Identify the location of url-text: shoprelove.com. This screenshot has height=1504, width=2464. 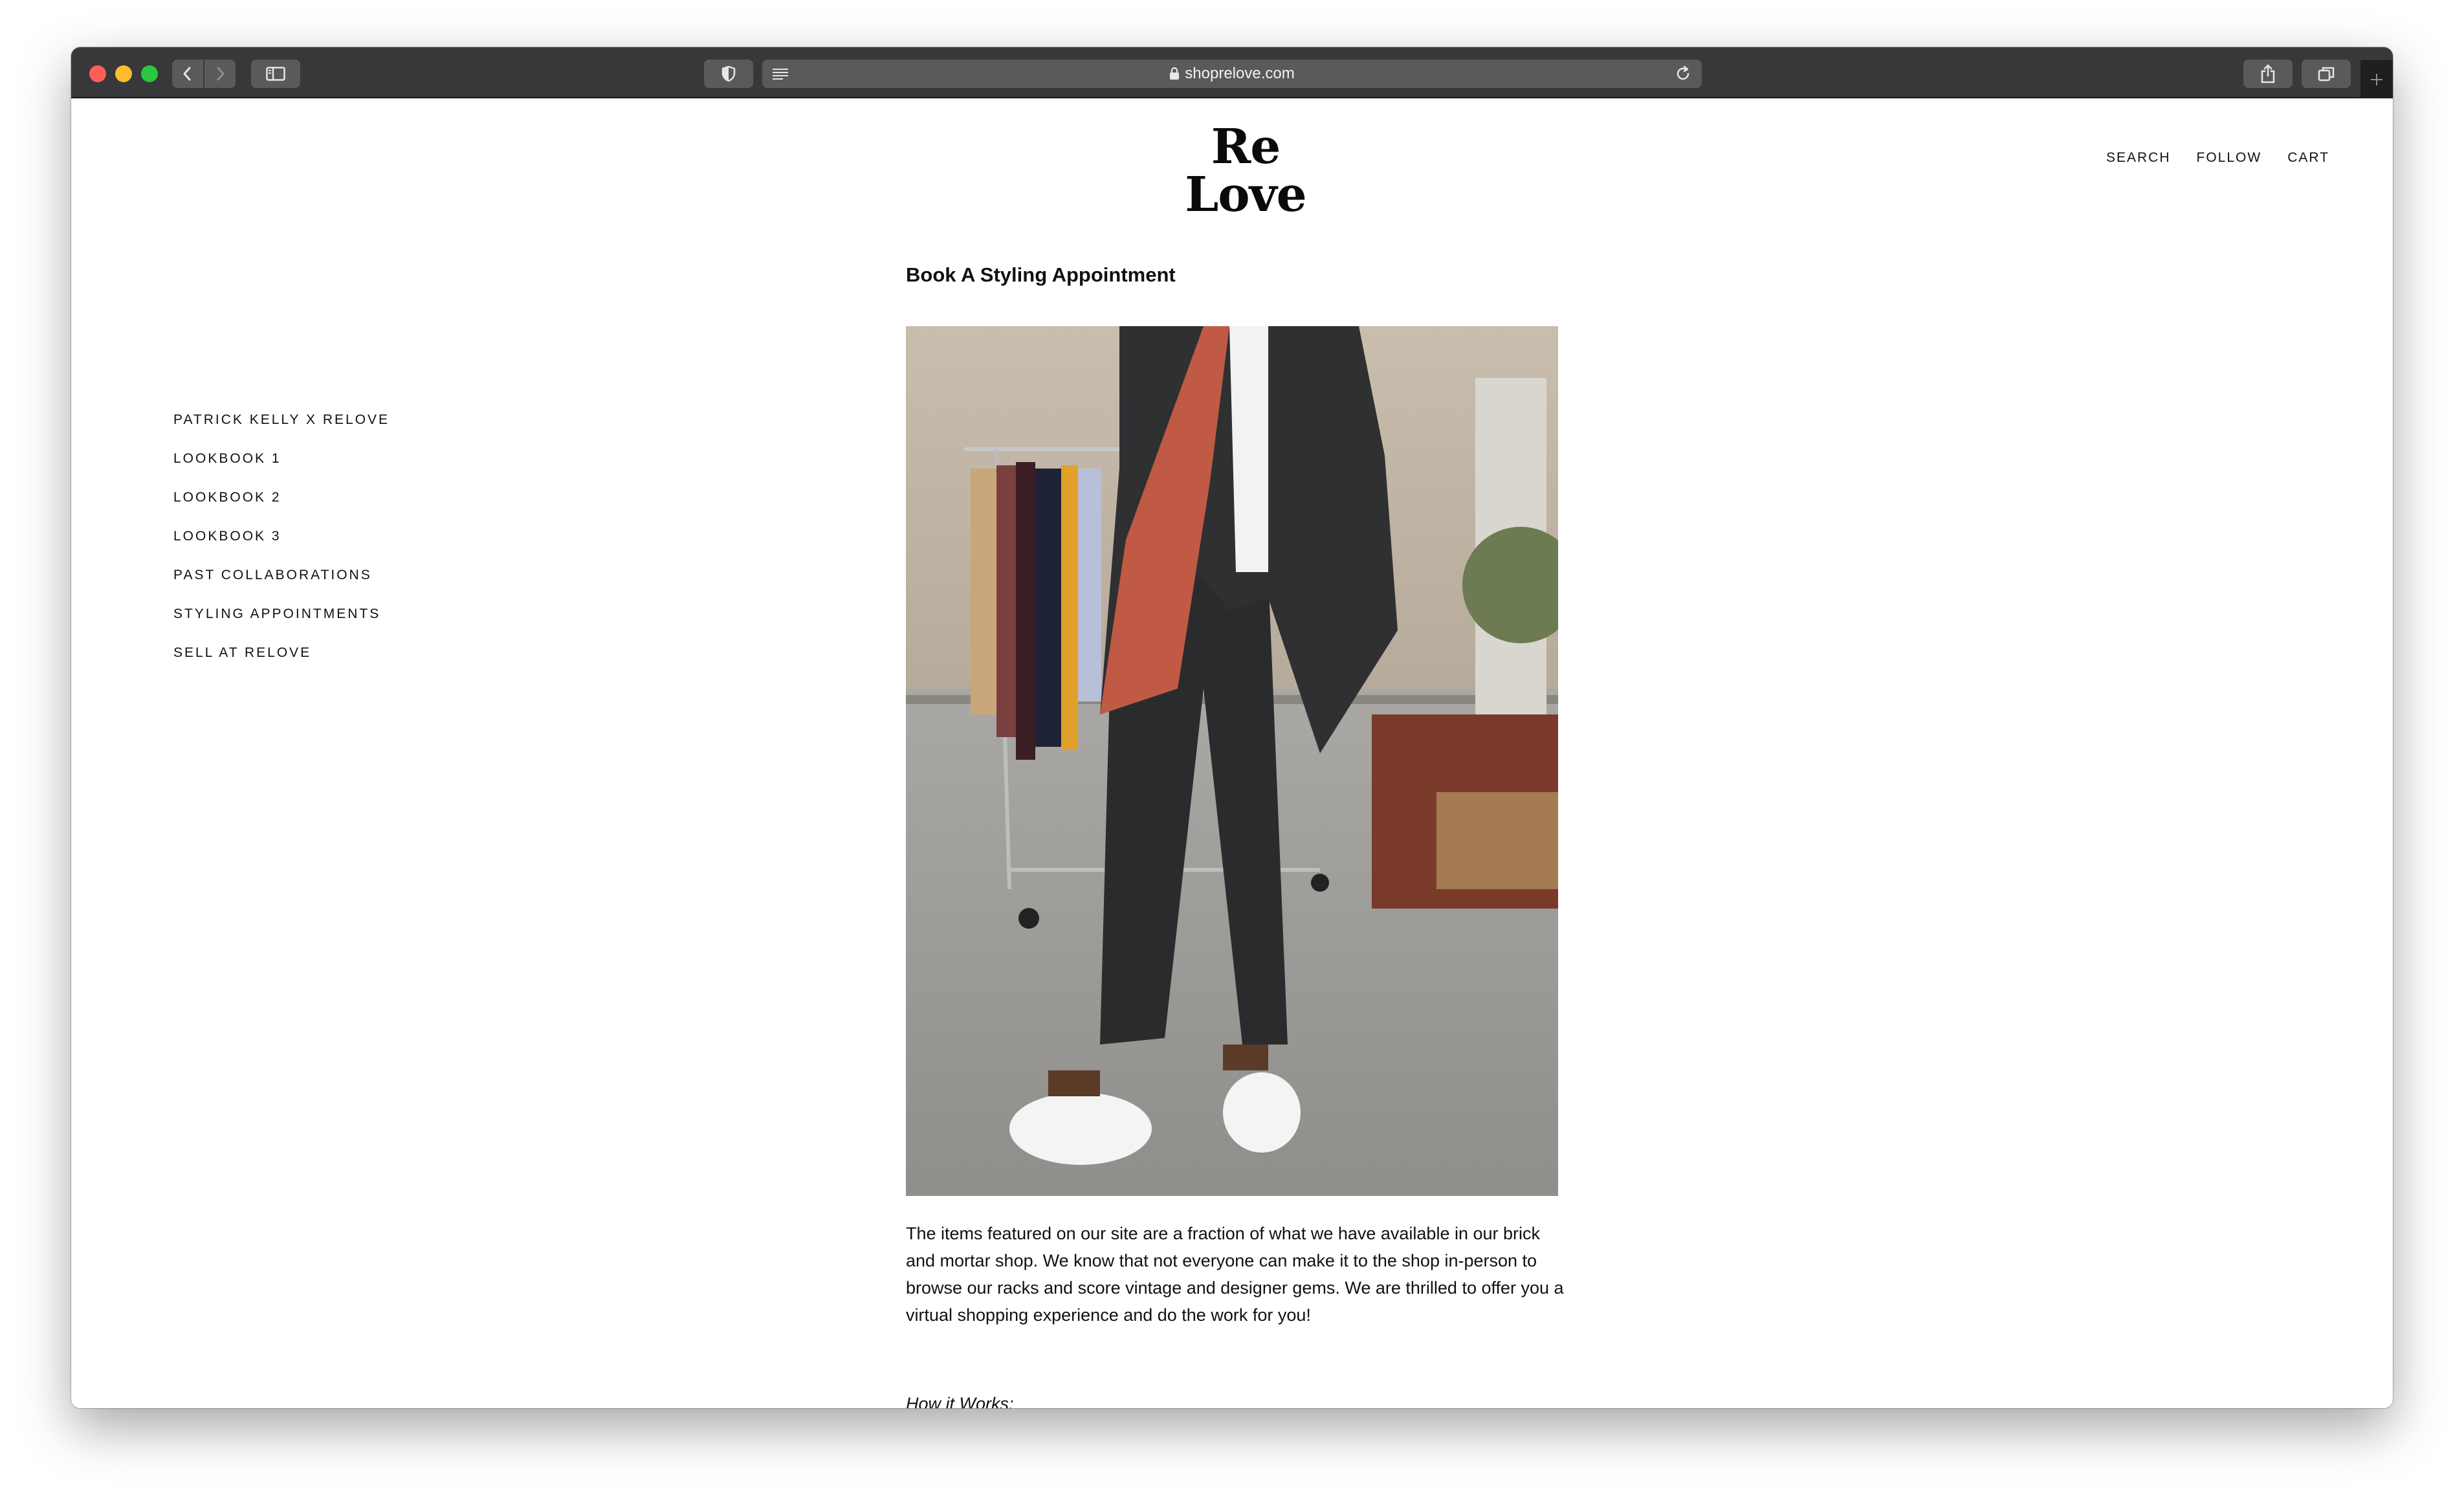
(1240, 74).